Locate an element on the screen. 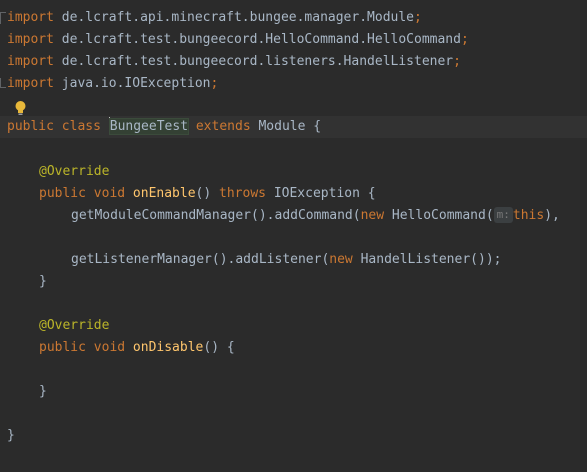  code-line-import: import java.io.IOException; is located at coordinates (113, 83).